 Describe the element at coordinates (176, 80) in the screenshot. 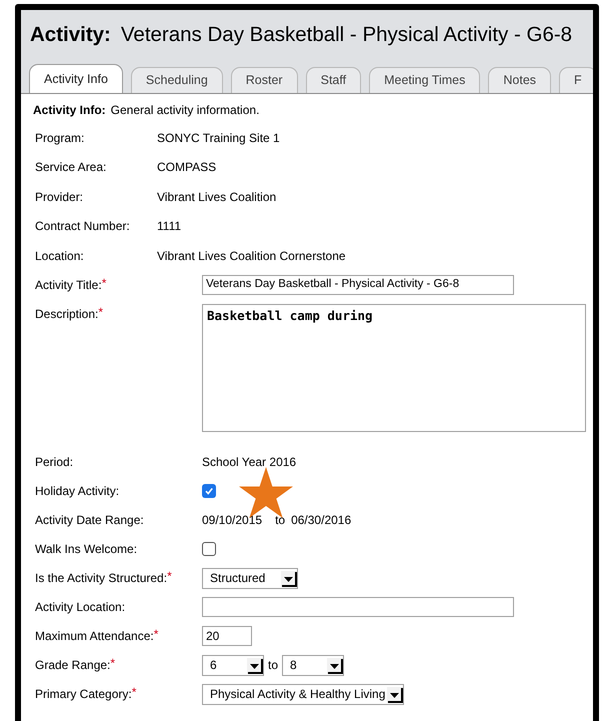

I see `tab: Scheduling` at that location.